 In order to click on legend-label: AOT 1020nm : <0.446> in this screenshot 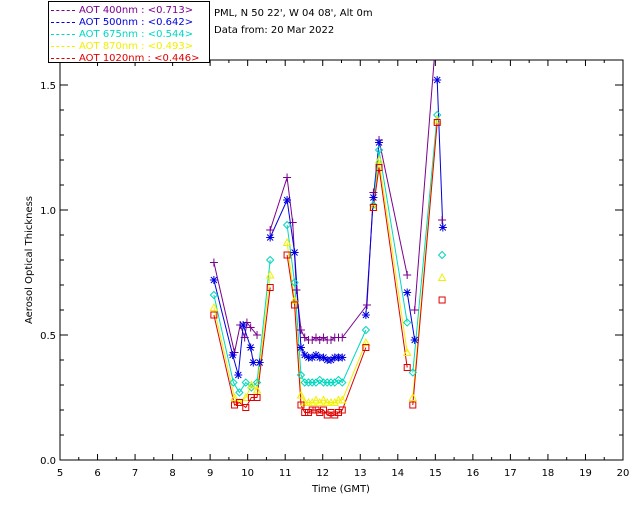, I will do `click(139, 58)`.